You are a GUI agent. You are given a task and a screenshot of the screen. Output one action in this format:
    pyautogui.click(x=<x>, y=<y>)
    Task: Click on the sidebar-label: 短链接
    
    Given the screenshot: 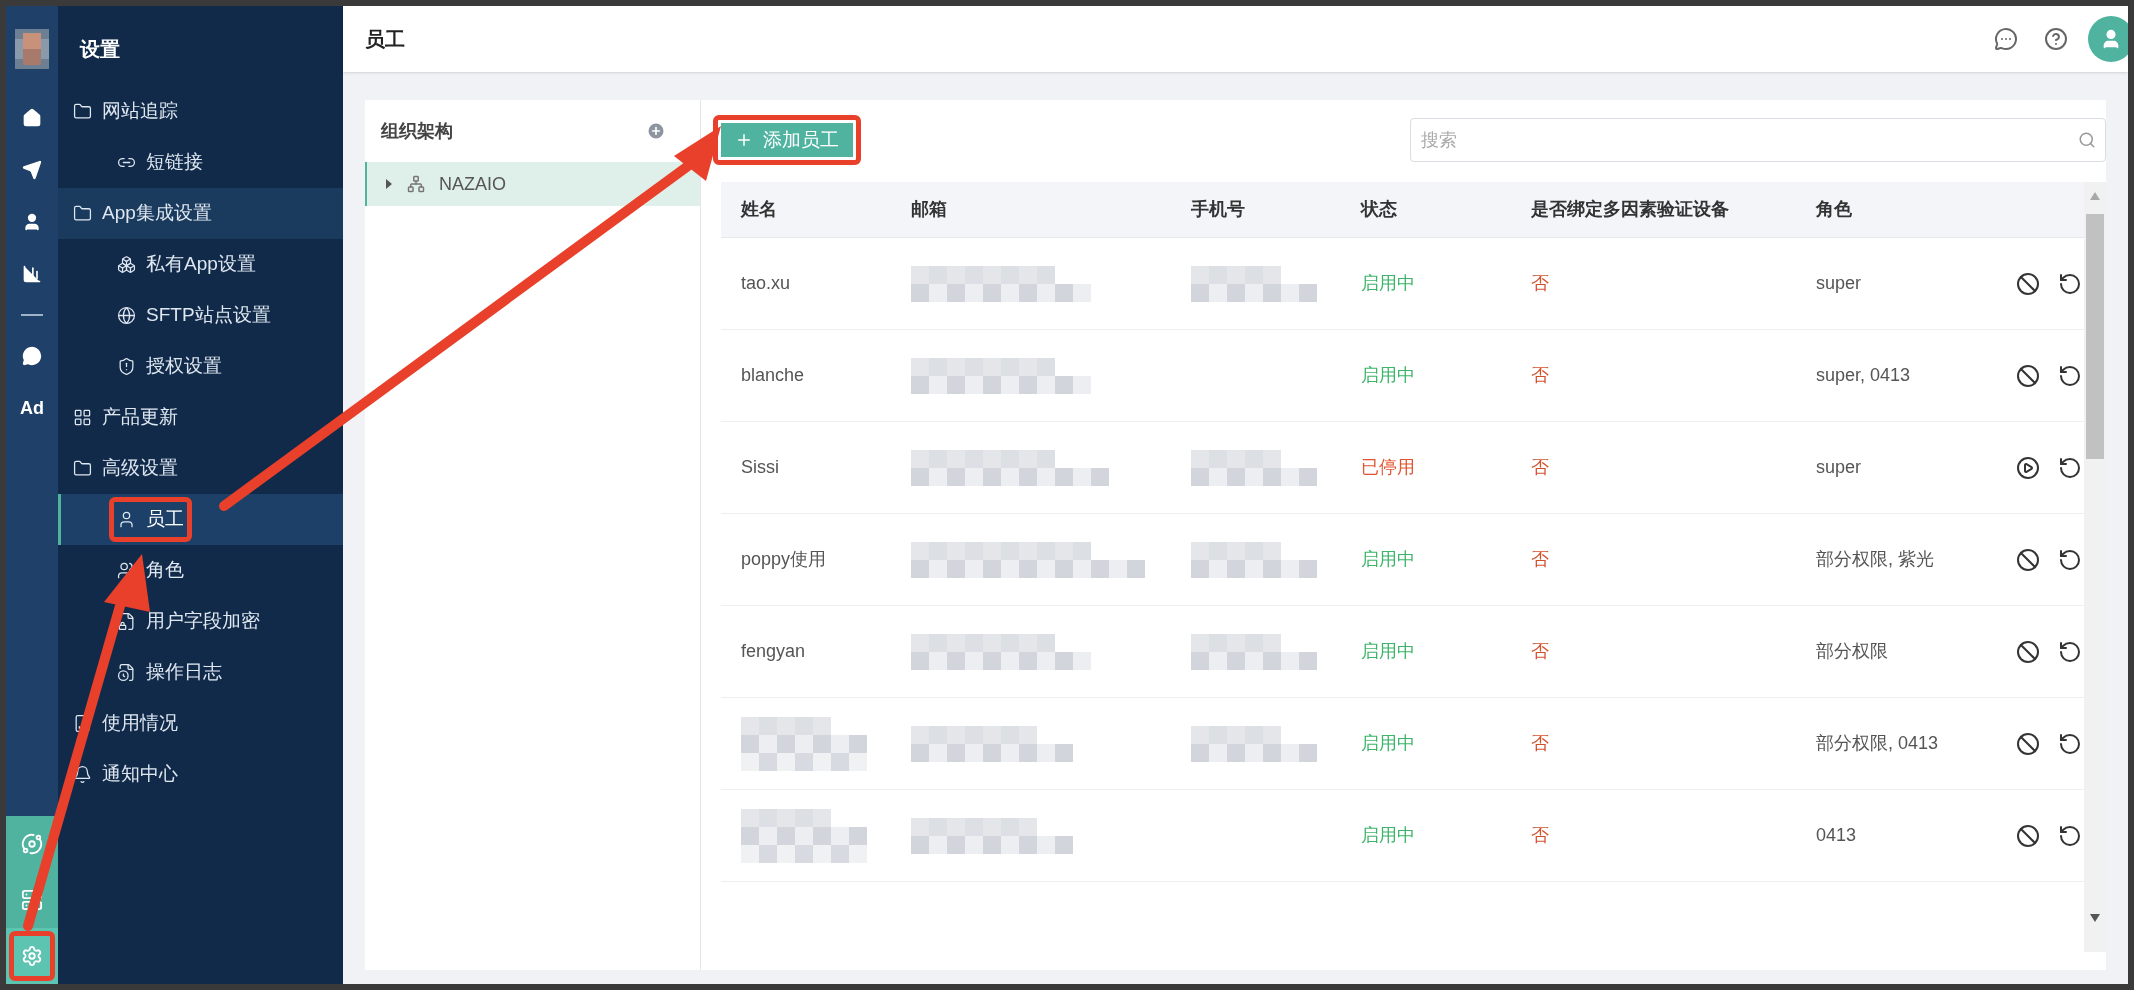 What is the action you would take?
    pyautogui.click(x=174, y=162)
    